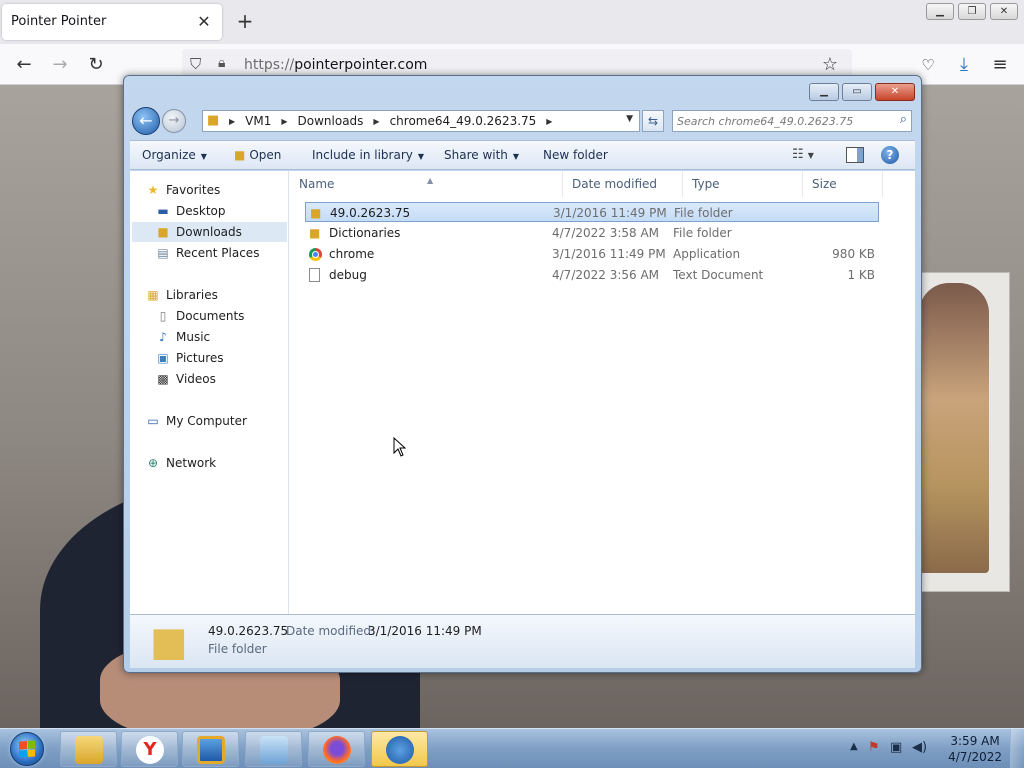 This screenshot has height=768, width=1024. I want to click on network-status-icon: ▣, so click(896, 747).